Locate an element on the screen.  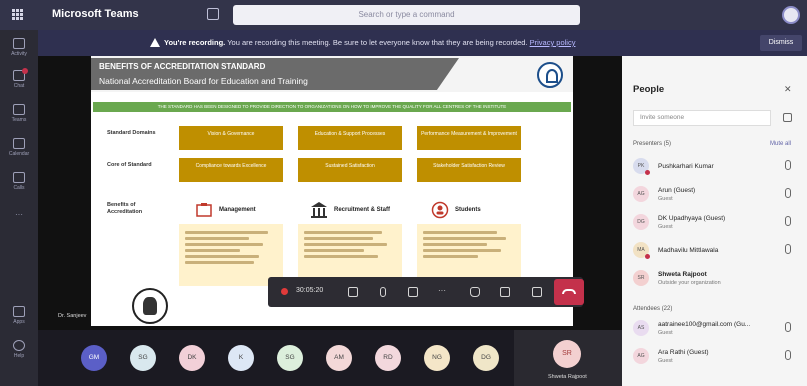
person-name: Shweta Rajpoot is located at coordinates (682, 274).